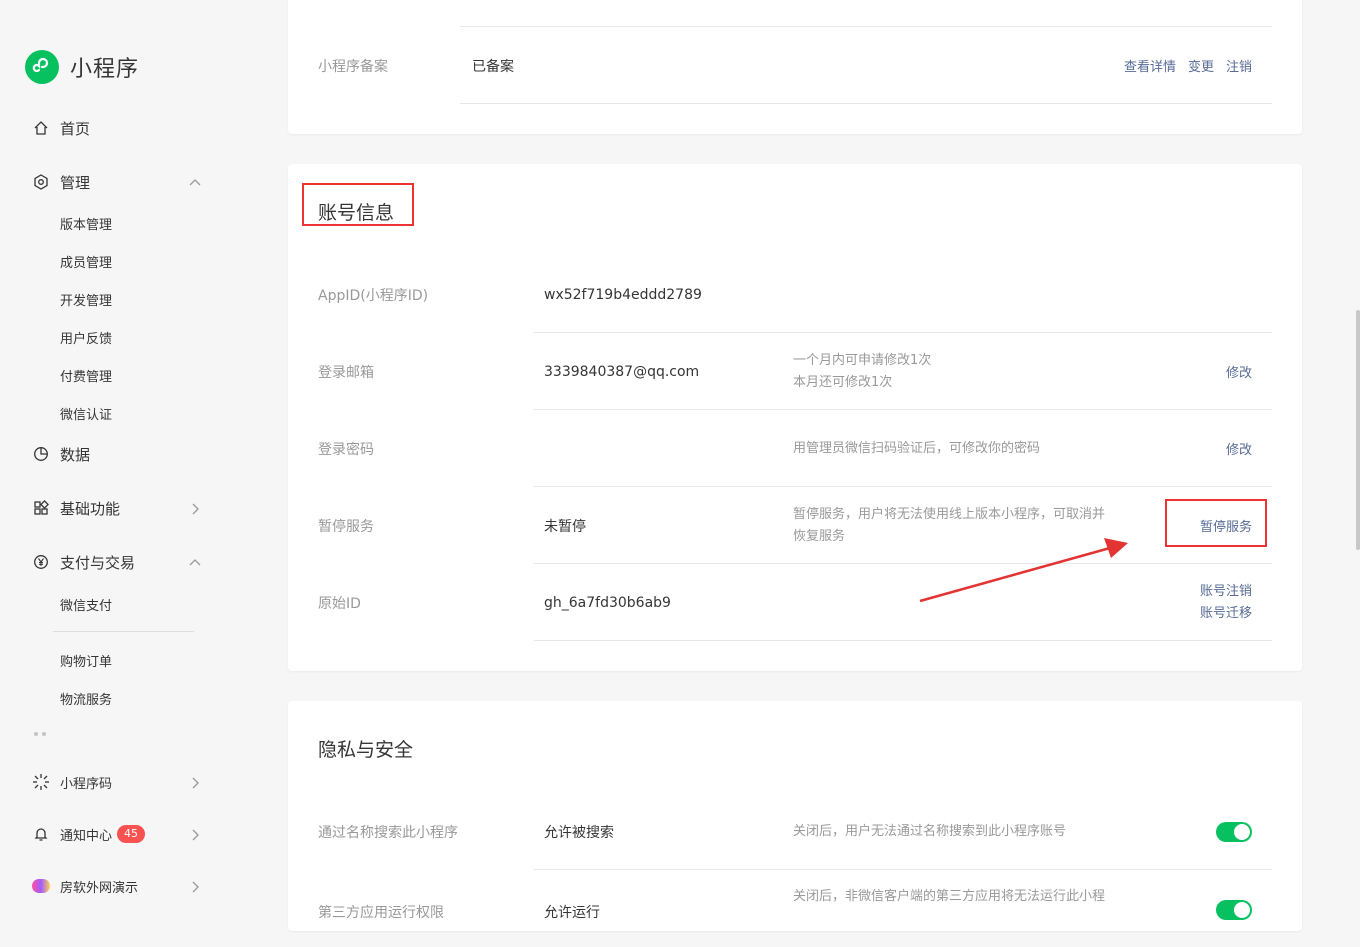  Describe the element at coordinates (1358, 430) in the screenshot. I see `page-scrollbar` at that location.